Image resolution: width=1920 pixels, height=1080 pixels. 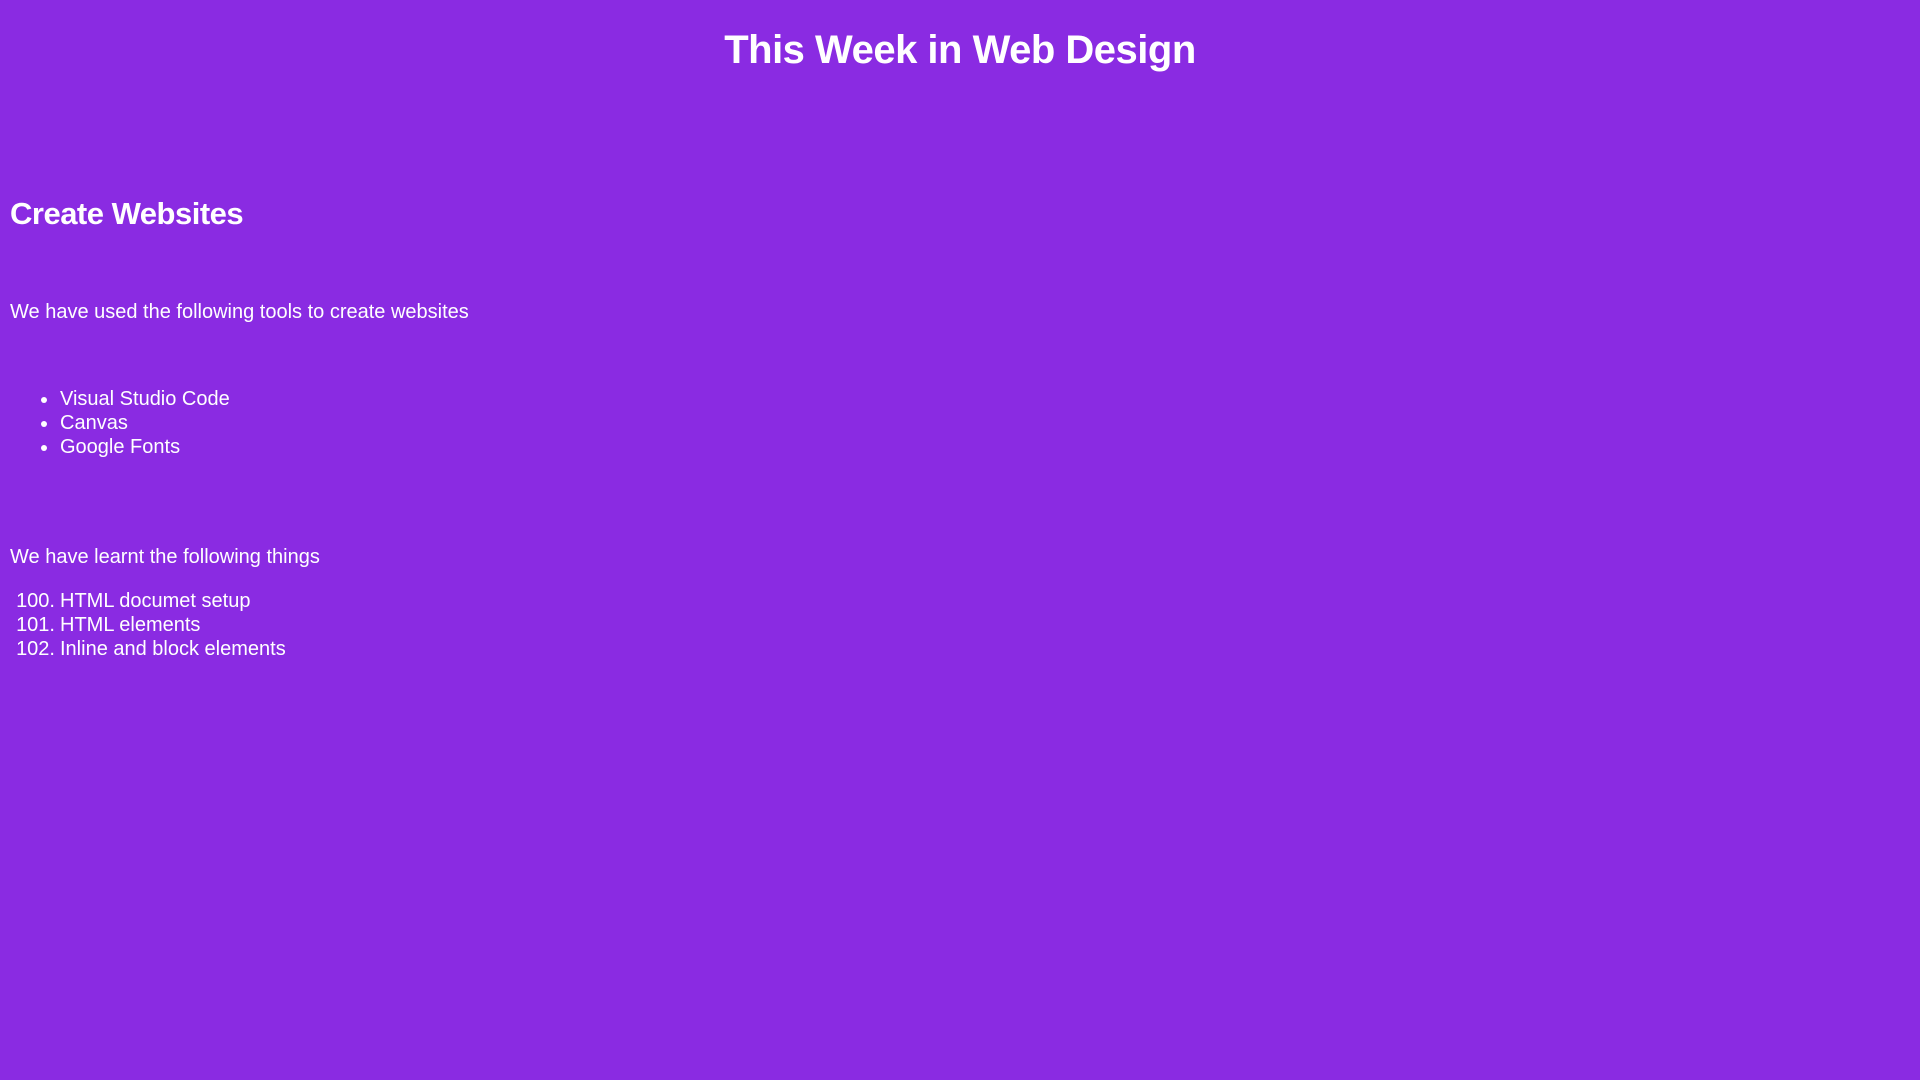 I want to click on tool-label: Visual Studio Code, so click(x=145, y=399).